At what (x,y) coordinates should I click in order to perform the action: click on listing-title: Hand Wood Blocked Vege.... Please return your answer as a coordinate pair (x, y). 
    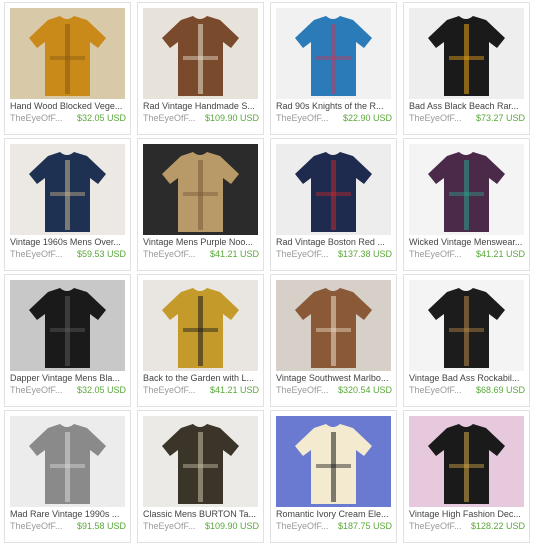
    Looking at the image, I should click on (68, 106).